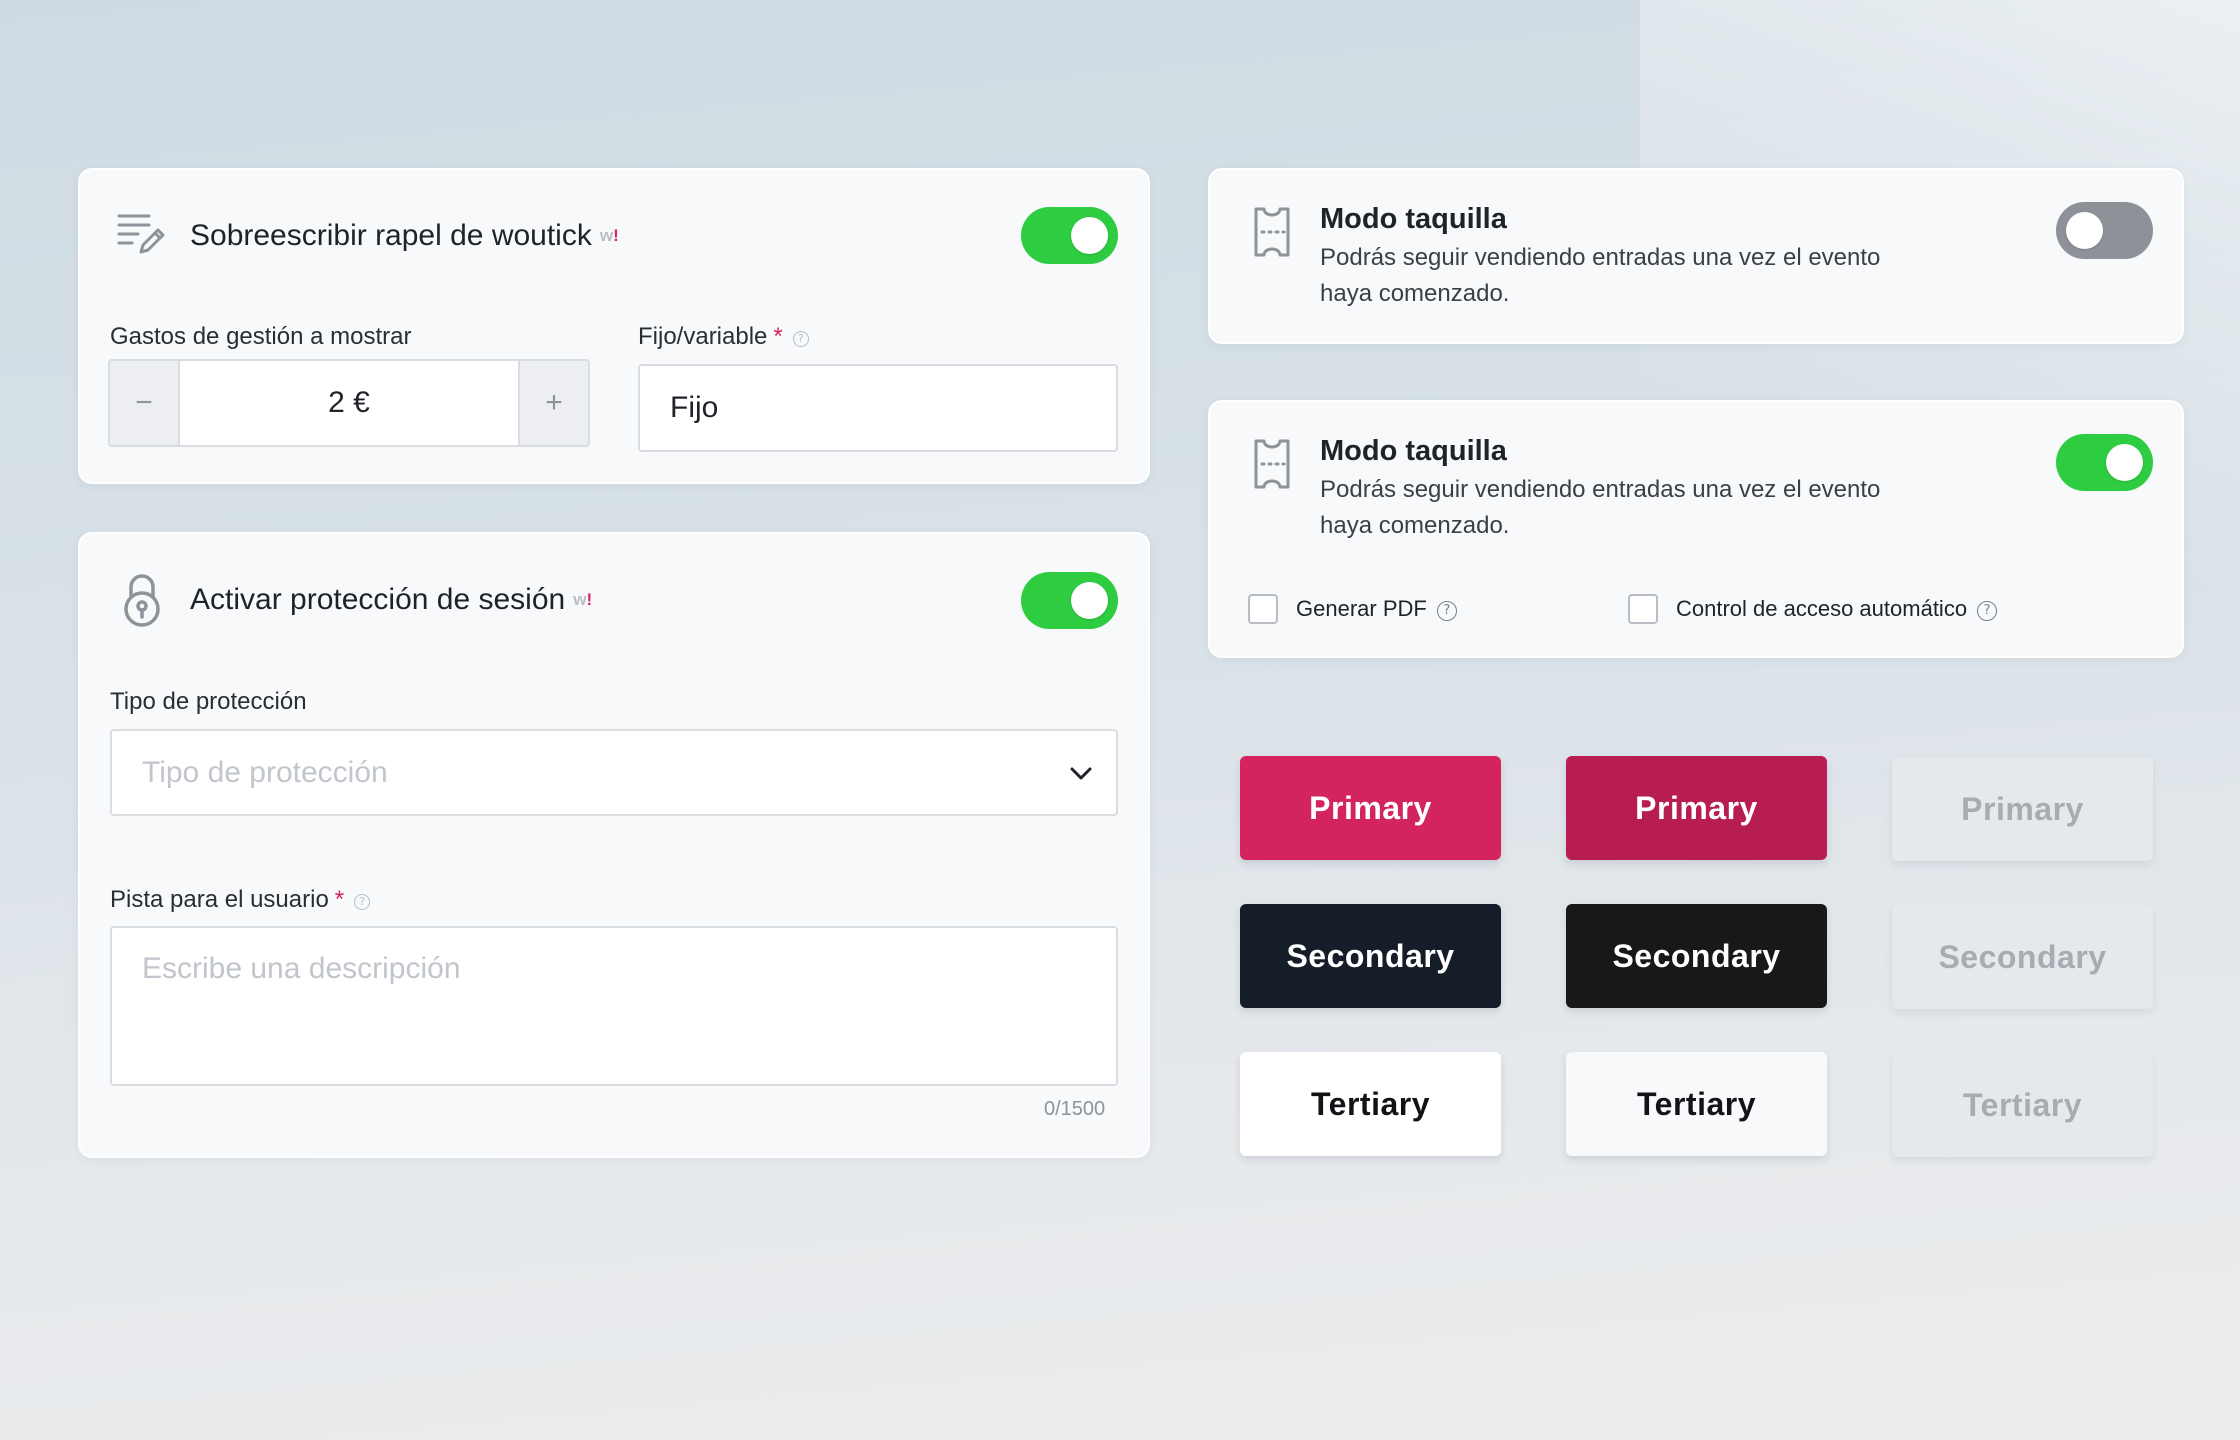 The width and height of the screenshot is (2240, 1440). Describe the element at coordinates (145, 403) in the screenshot. I see `decrement-button: −` at that location.